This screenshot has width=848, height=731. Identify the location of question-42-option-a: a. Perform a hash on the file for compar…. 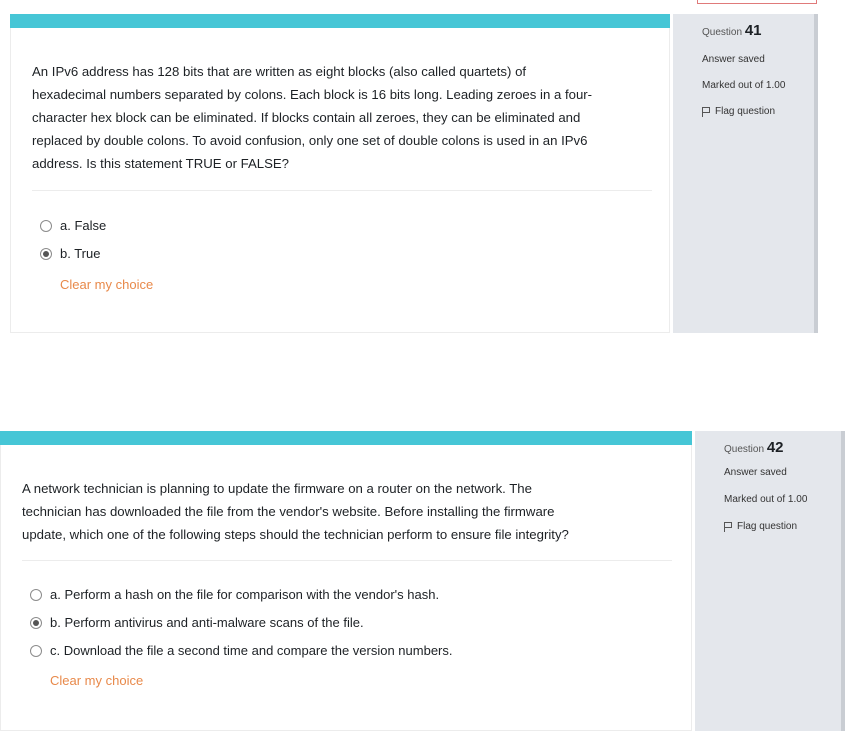
(234, 594).